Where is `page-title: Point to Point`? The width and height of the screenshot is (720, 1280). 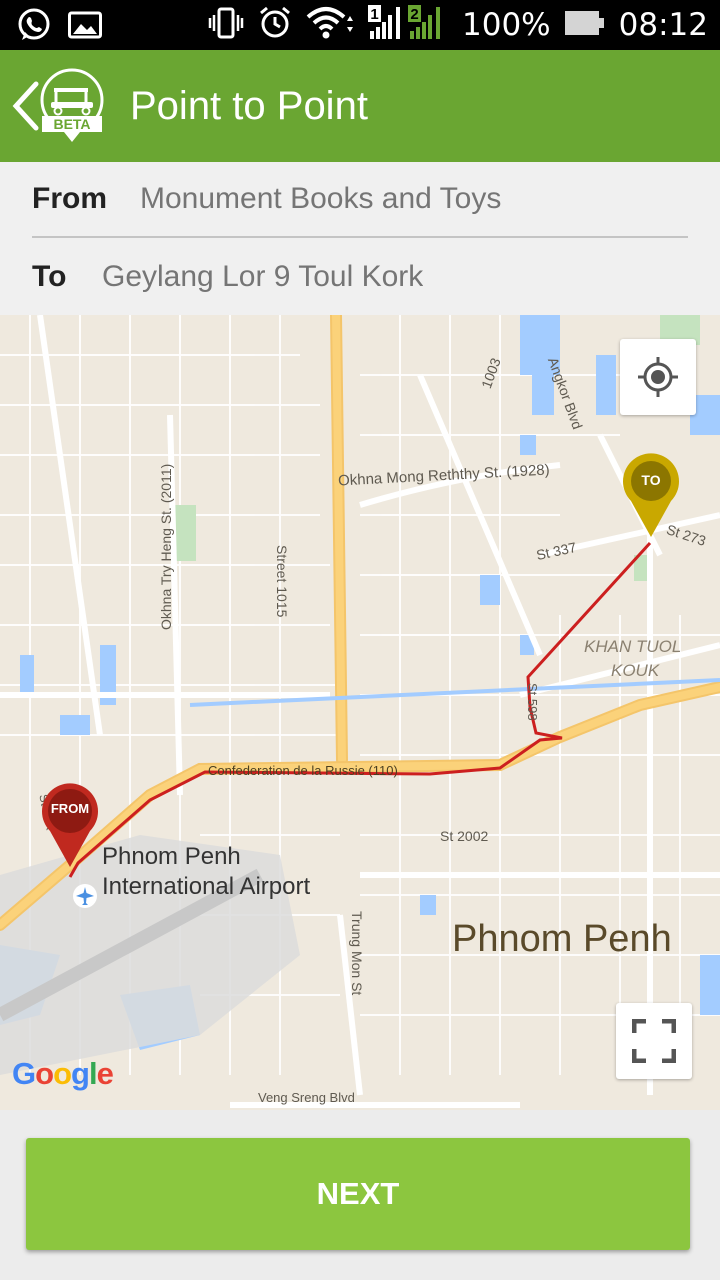 page-title: Point to Point is located at coordinates (249, 106).